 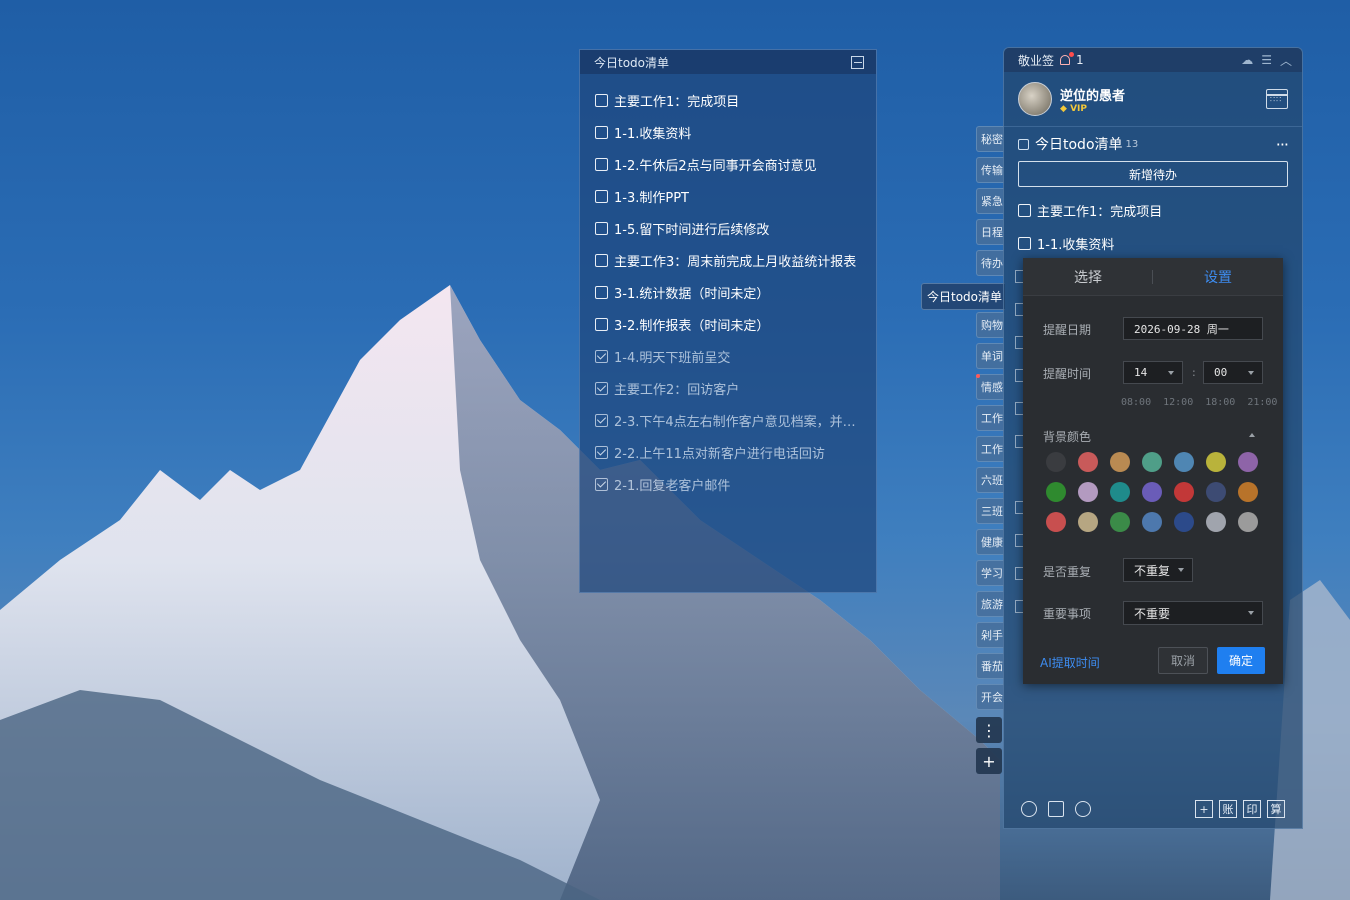 I want to click on side-tab: 待办, so click(x=990, y=263).